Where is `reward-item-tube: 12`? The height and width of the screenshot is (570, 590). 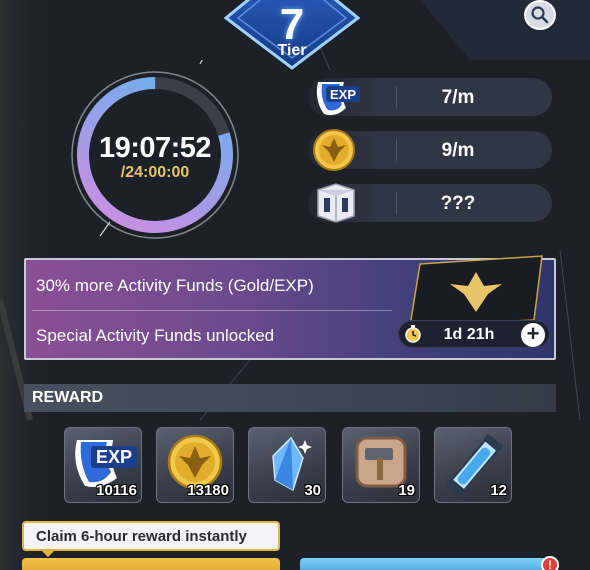 reward-item-tube: 12 is located at coordinates (473, 465).